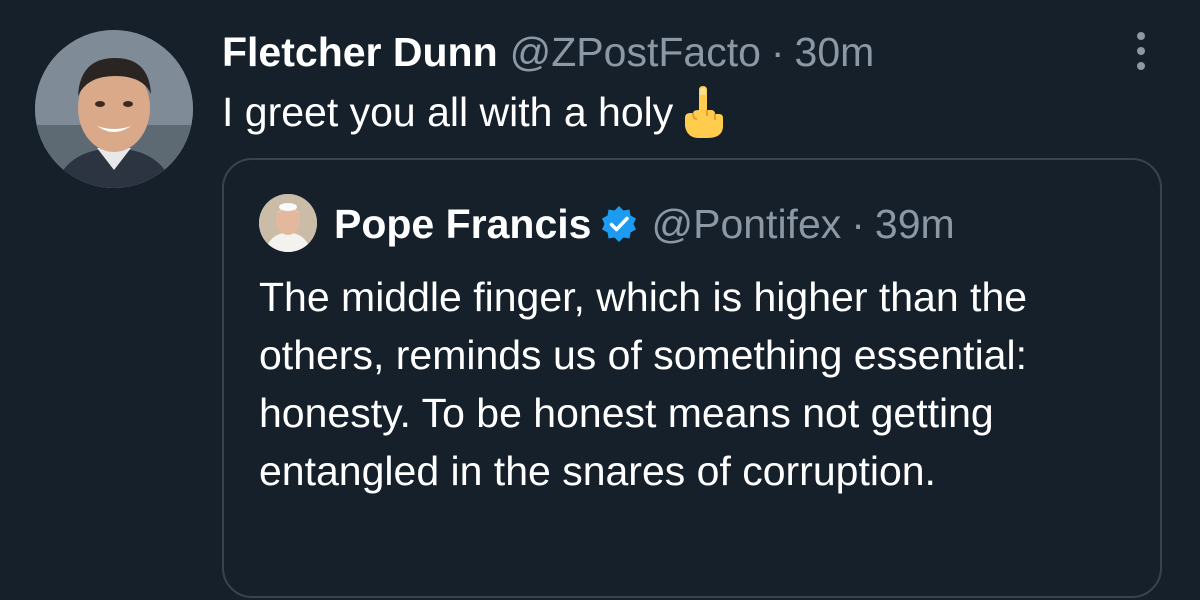  I want to click on tweet-text: I greet you all with a holy, so click(473, 112).